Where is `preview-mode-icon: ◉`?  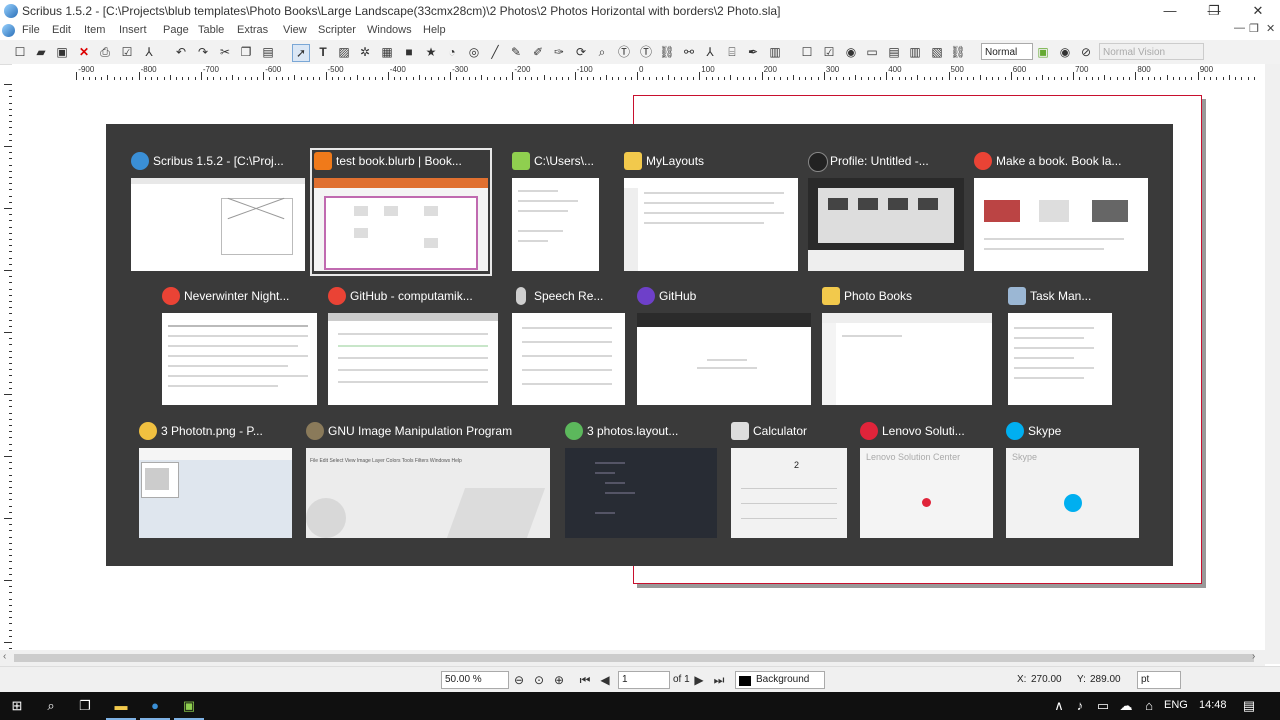 preview-mode-icon: ◉ is located at coordinates (1065, 52).